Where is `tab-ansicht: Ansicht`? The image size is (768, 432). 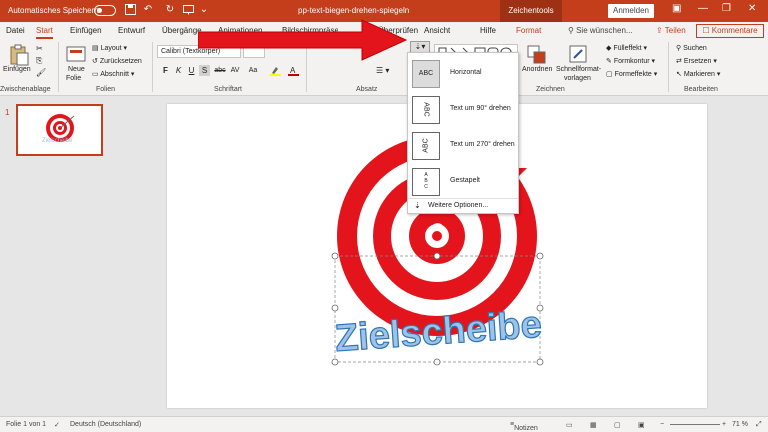
tab-ansicht: Ansicht is located at coordinates (437, 30).